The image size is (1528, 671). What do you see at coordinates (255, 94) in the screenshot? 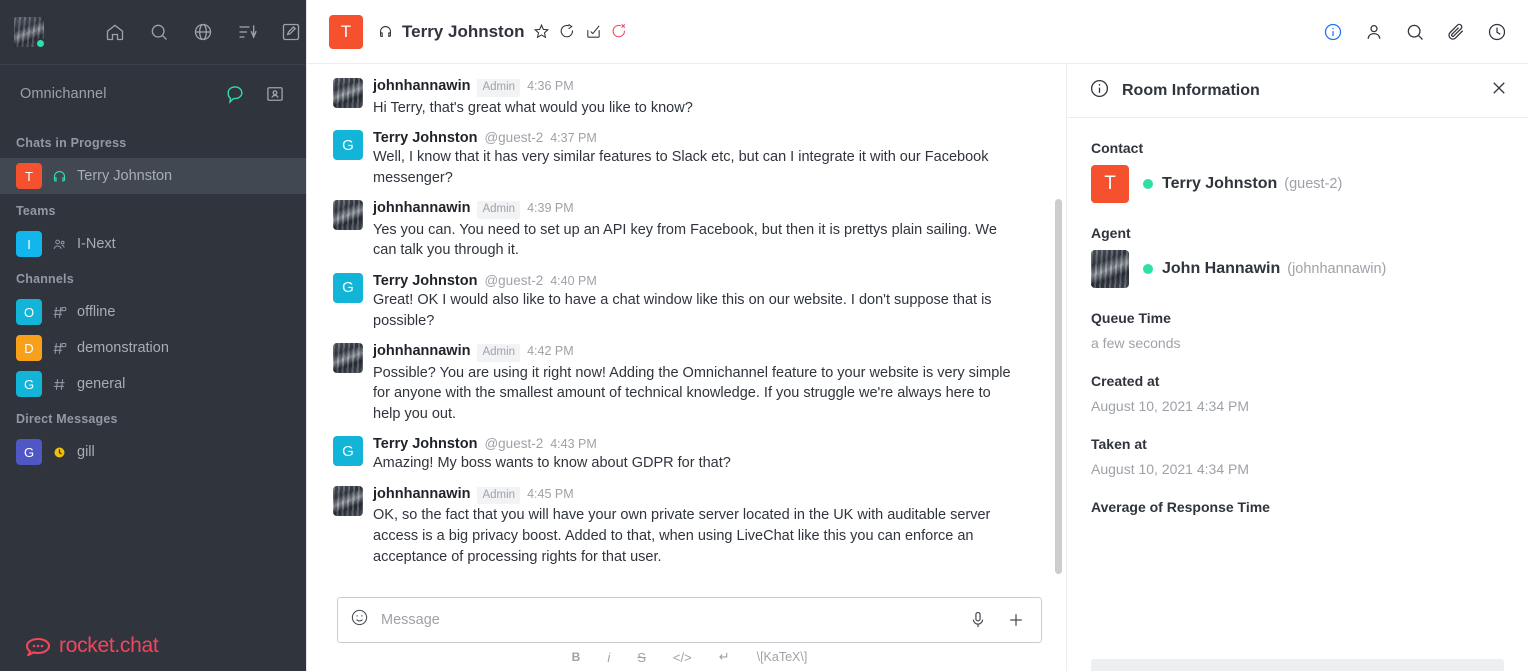
I see `omnichannel-actions` at bounding box center [255, 94].